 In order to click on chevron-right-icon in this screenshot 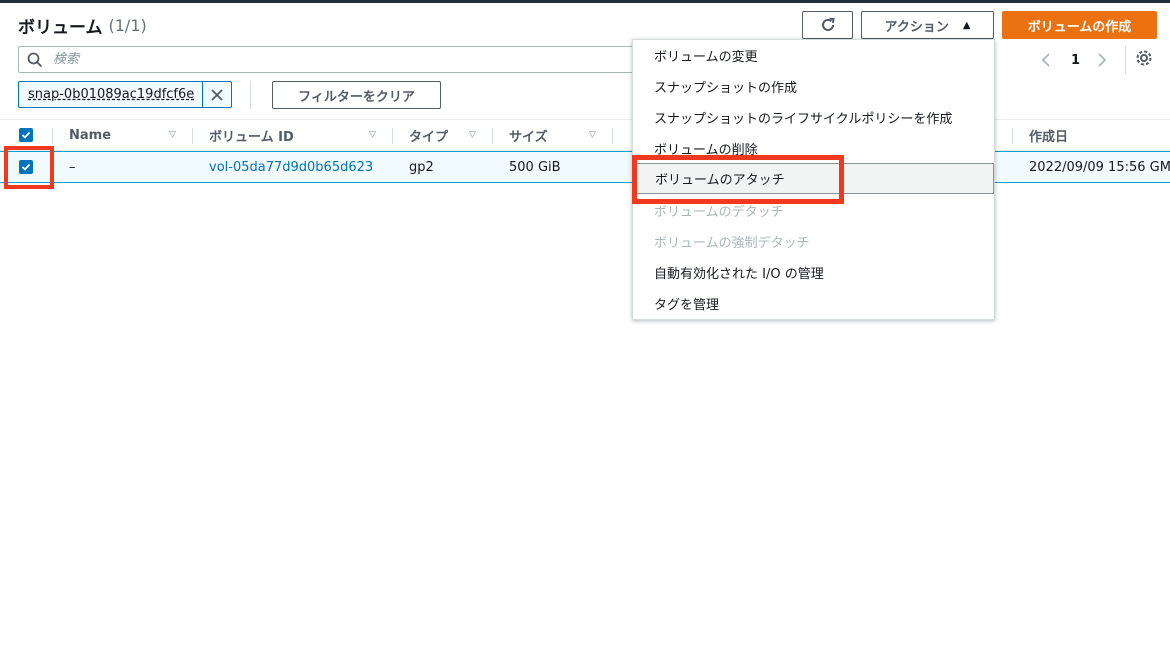, I will do `click(1102, 60)`.